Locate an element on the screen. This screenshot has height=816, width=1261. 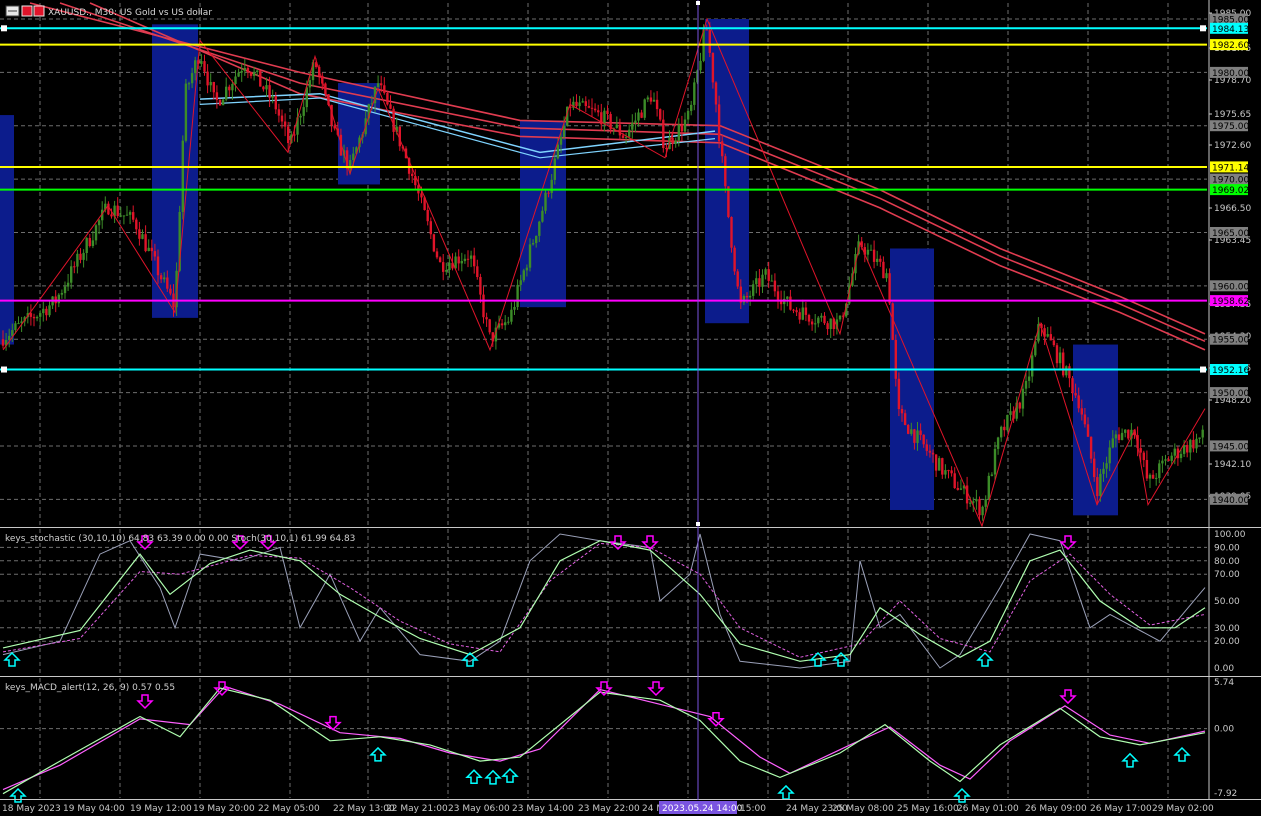
time-tick-label: 23 May 22:00 is located at coordinates (609, 809).